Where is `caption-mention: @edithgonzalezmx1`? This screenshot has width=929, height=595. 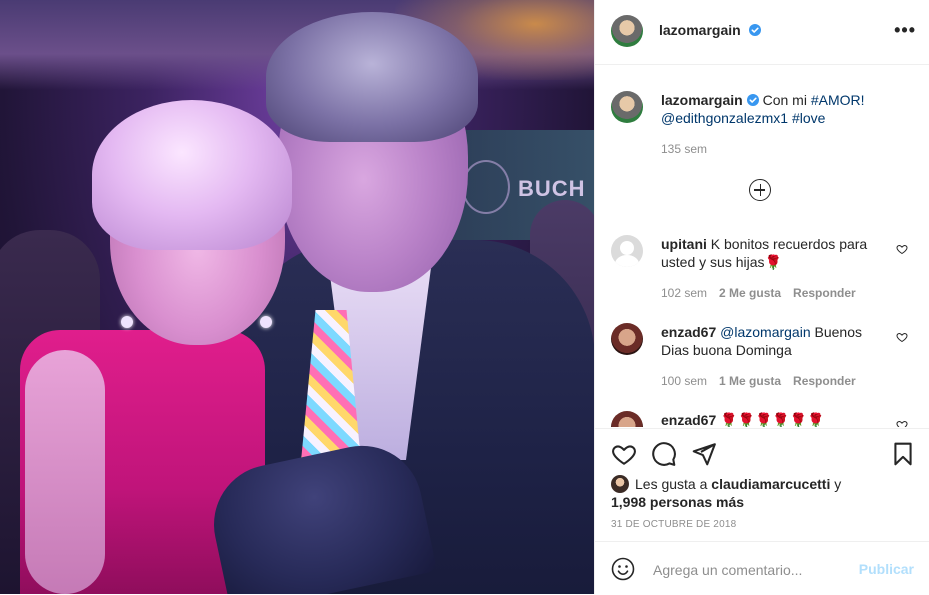 caption-mention: @edithgonzalezmx1 is located at coordinates (724, 118).